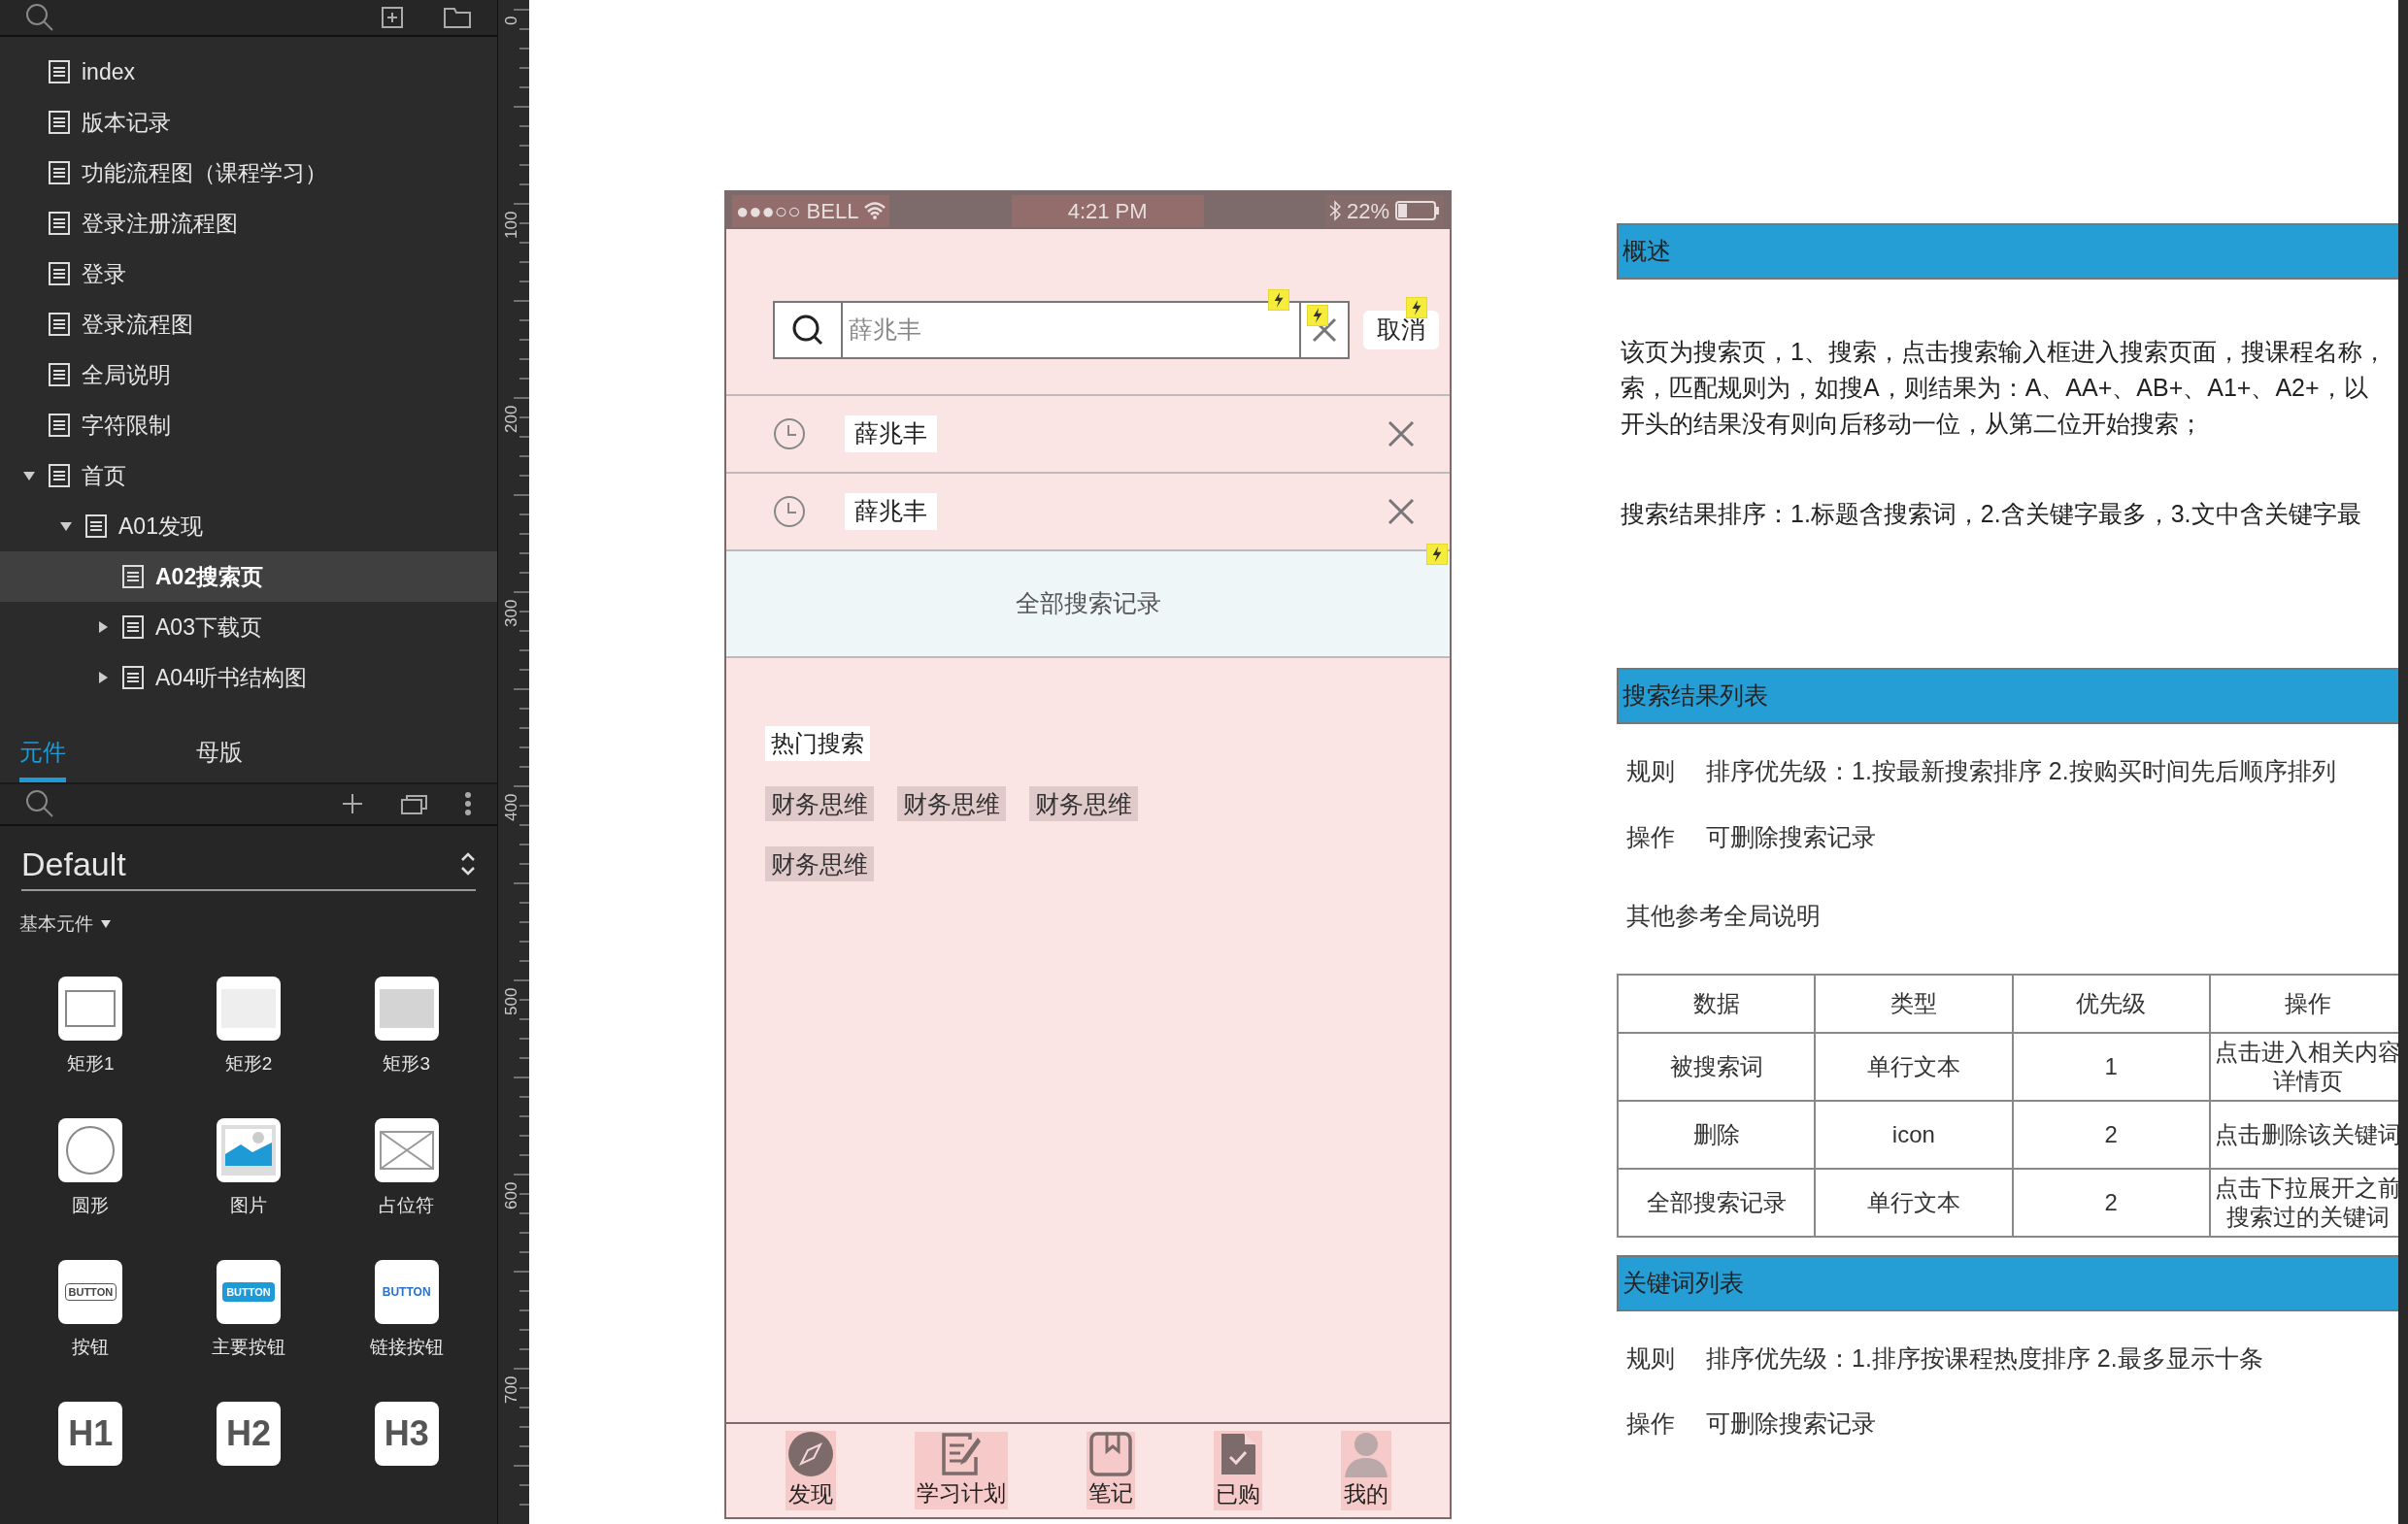 The width and height of the screenshot is (2408, 1524). I want to click on ruler-label: 0, so click(511, 20).